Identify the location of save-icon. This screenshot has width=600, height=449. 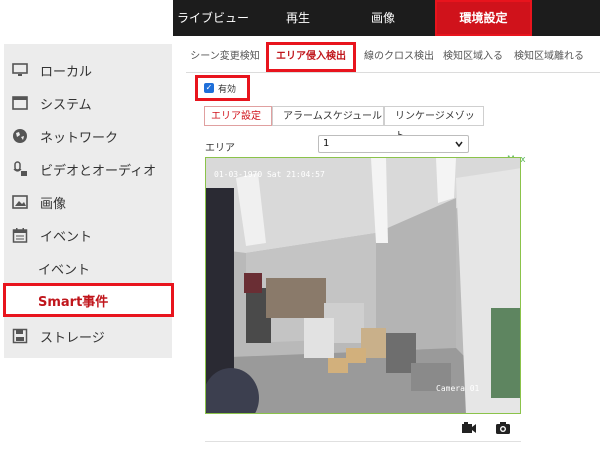
(20, 336).